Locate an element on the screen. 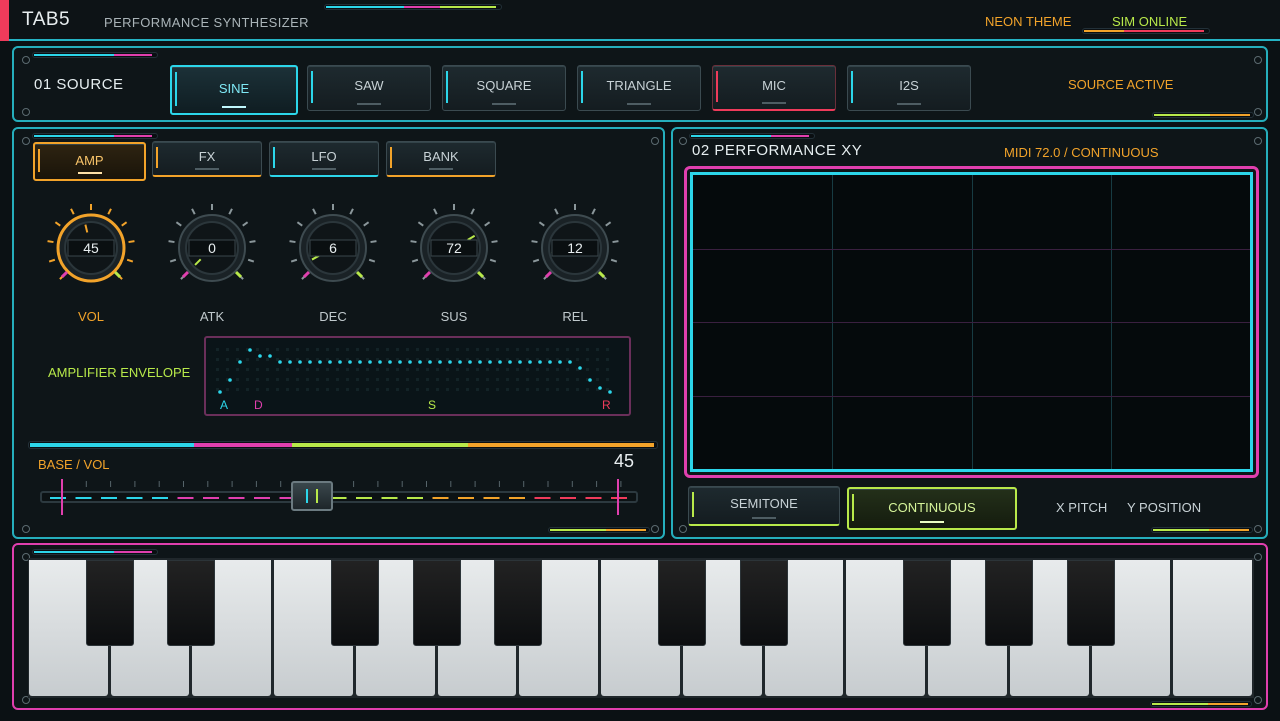  theme-label: NEON THEME is located at coordinates (1028, 21).